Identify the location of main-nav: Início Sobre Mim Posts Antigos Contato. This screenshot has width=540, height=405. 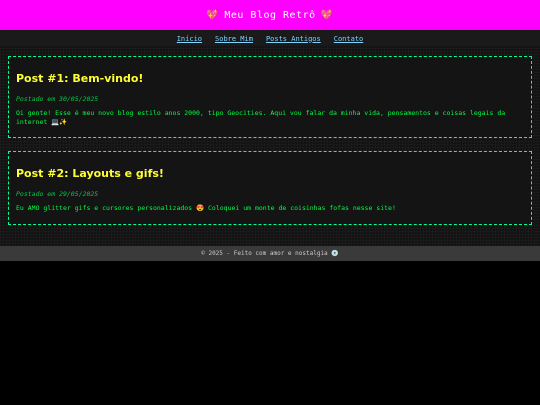
(270, 38).